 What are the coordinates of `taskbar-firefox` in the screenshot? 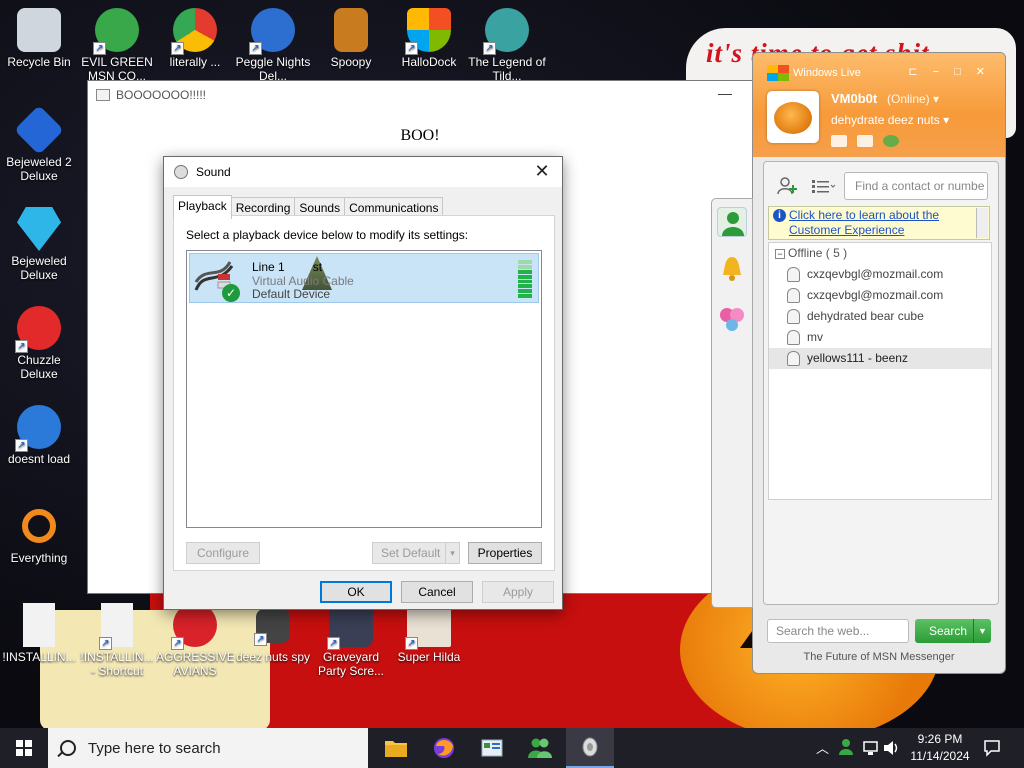 It's located at (444, 748).